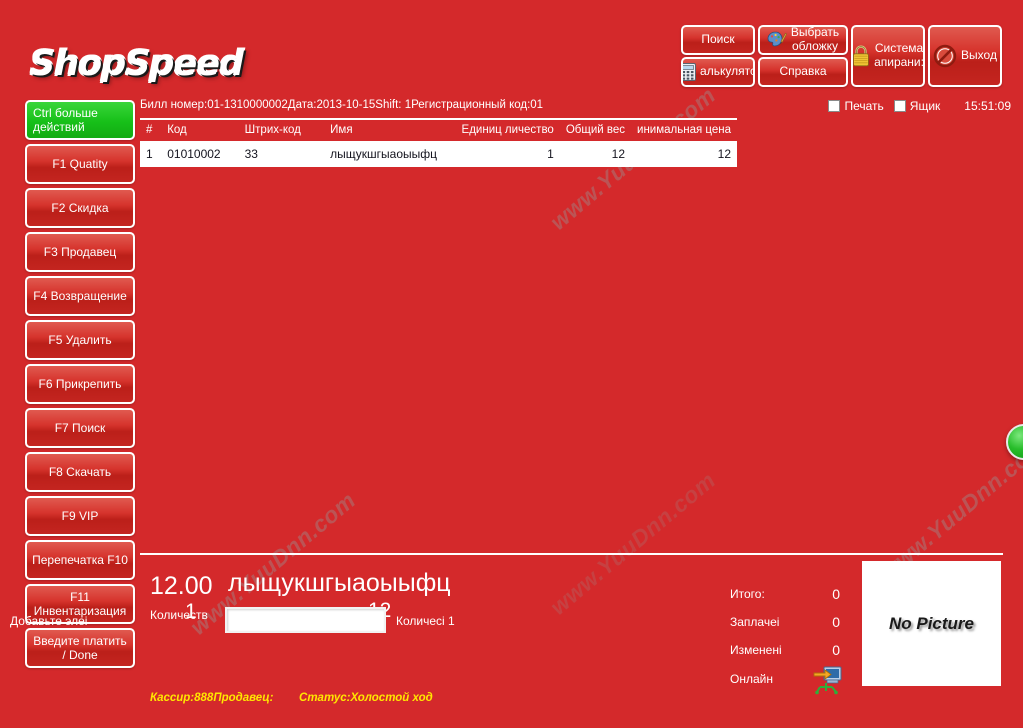  I want to click on exit-icon, so click(945, 56).